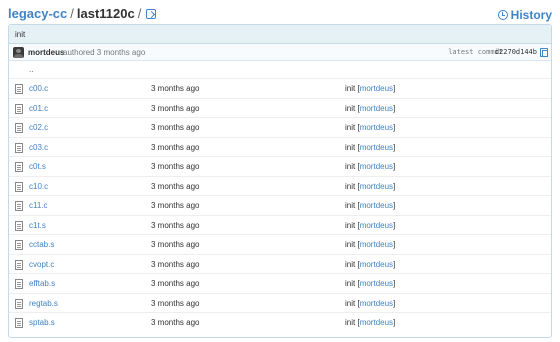 This screenshot has width=560, height=342. I want to click on copy-path-icon, so click(151, 14).